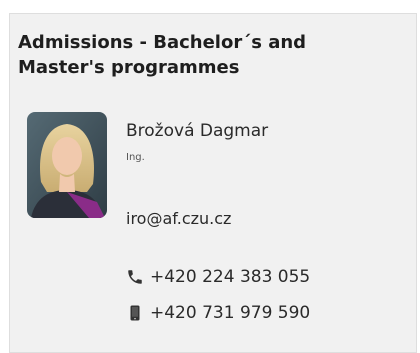 This screenshot has height=353, width=420. Describe the element at coordinates (230, 313) in the screenshot. I see `mobile-number: +420 731 979 590` at that location.